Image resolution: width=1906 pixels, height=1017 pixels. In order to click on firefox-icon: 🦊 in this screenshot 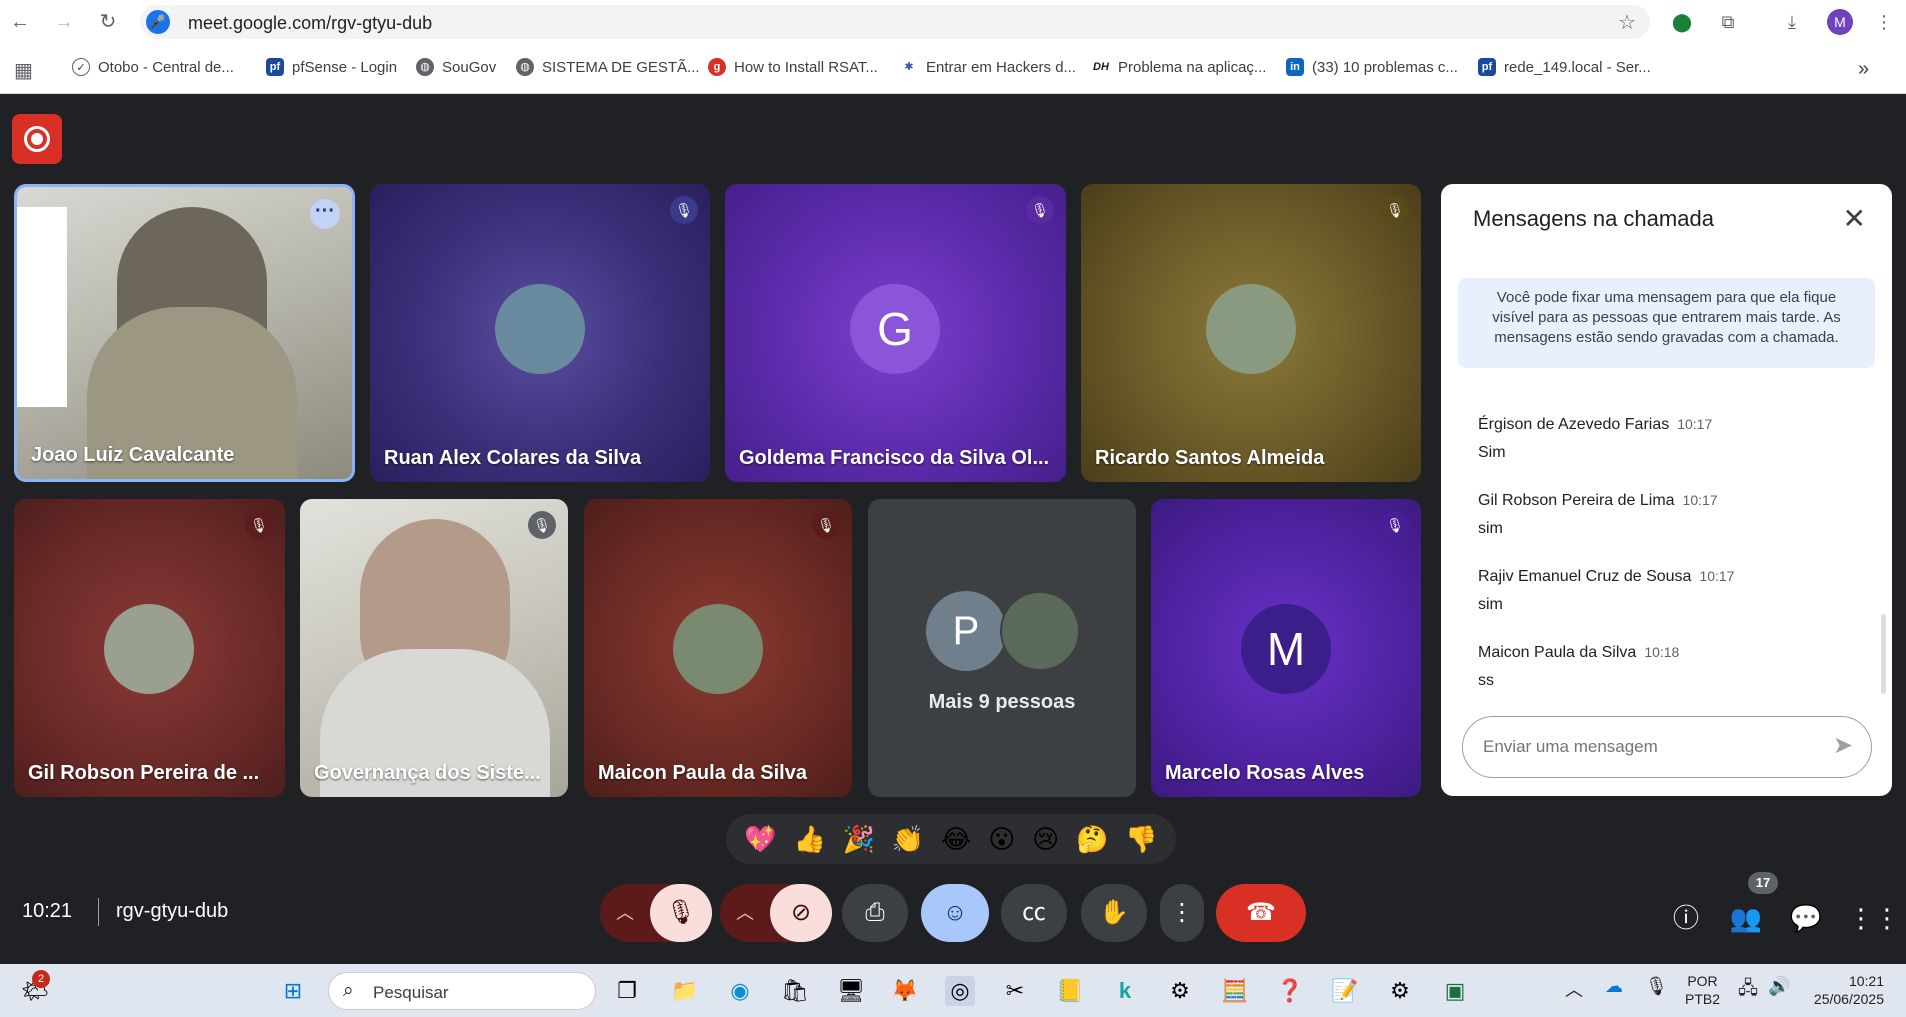, I will do `click(905, 991)`.